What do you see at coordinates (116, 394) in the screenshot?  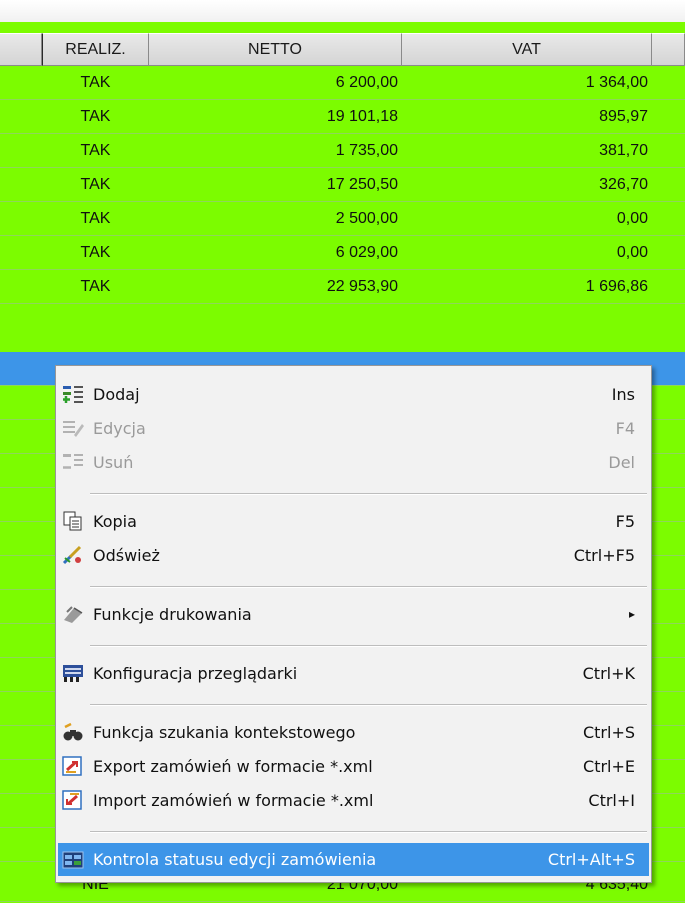 I see `menu-label: Dodaj` at bounding box center [116, 394].